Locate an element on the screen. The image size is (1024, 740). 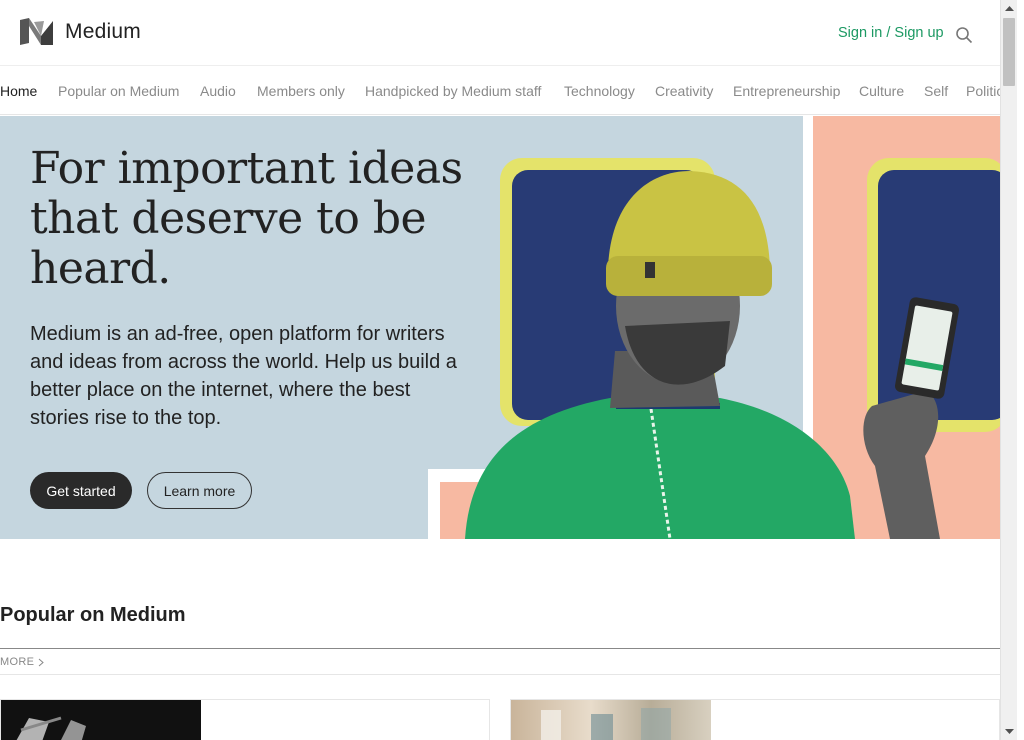
more-link-label: MORE is located at coordinates (17, 662).